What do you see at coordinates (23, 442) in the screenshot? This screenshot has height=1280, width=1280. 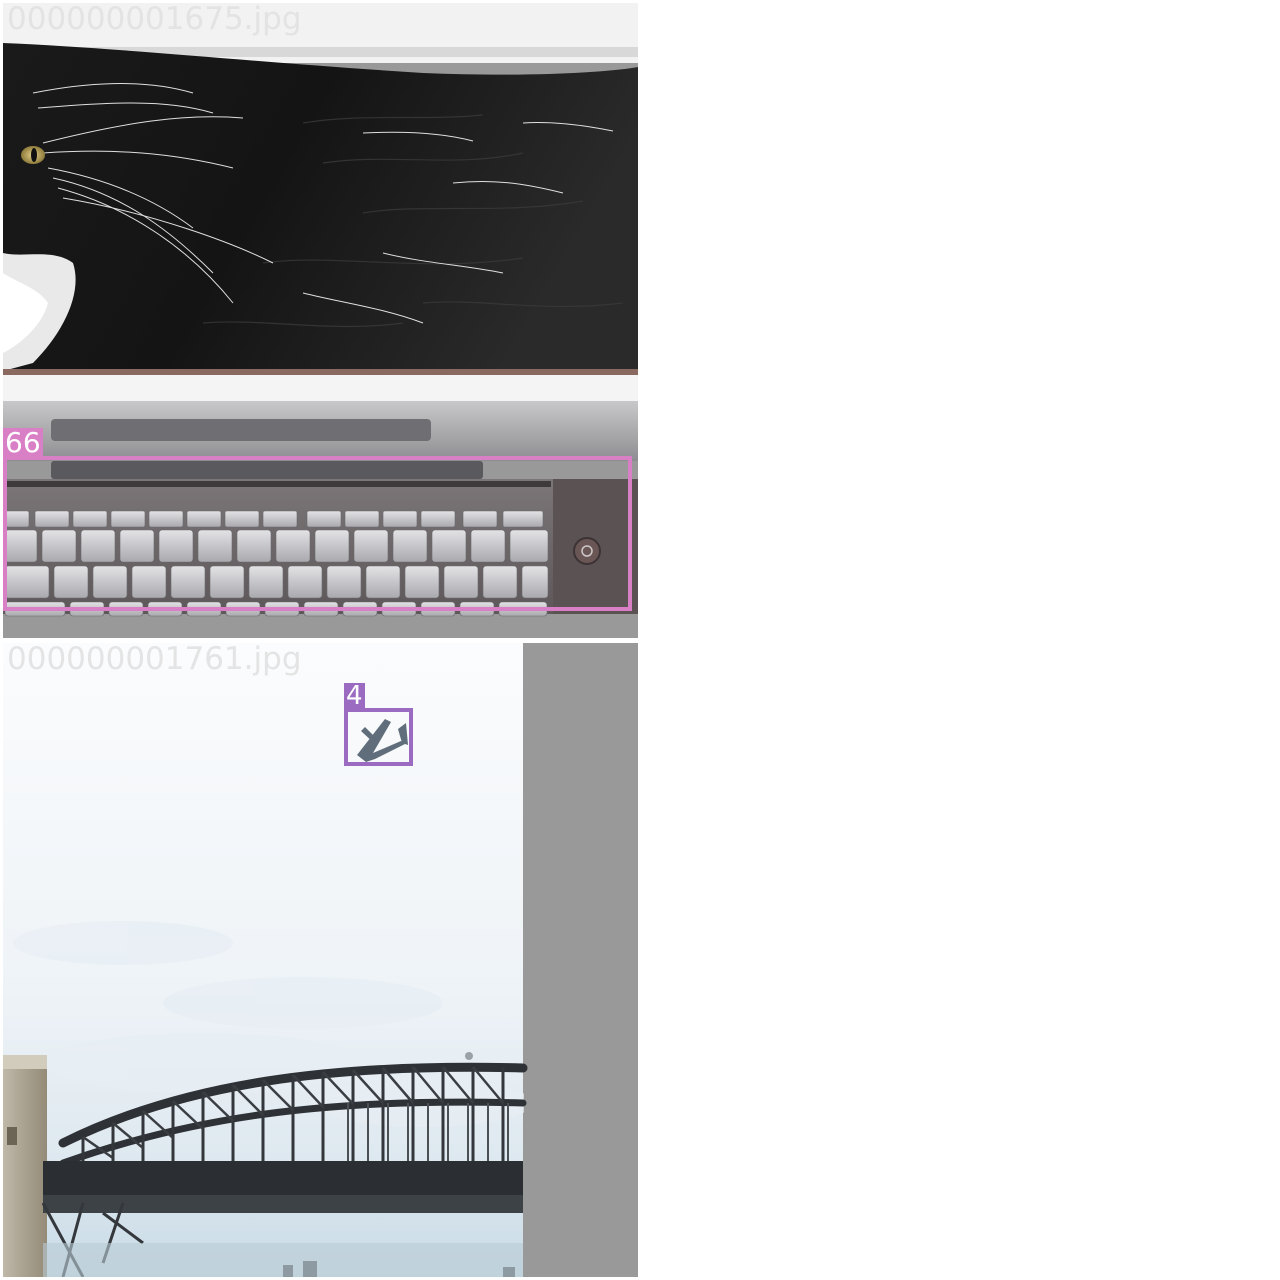 I see `detection-label: 66` at bounding box center [23, 442].